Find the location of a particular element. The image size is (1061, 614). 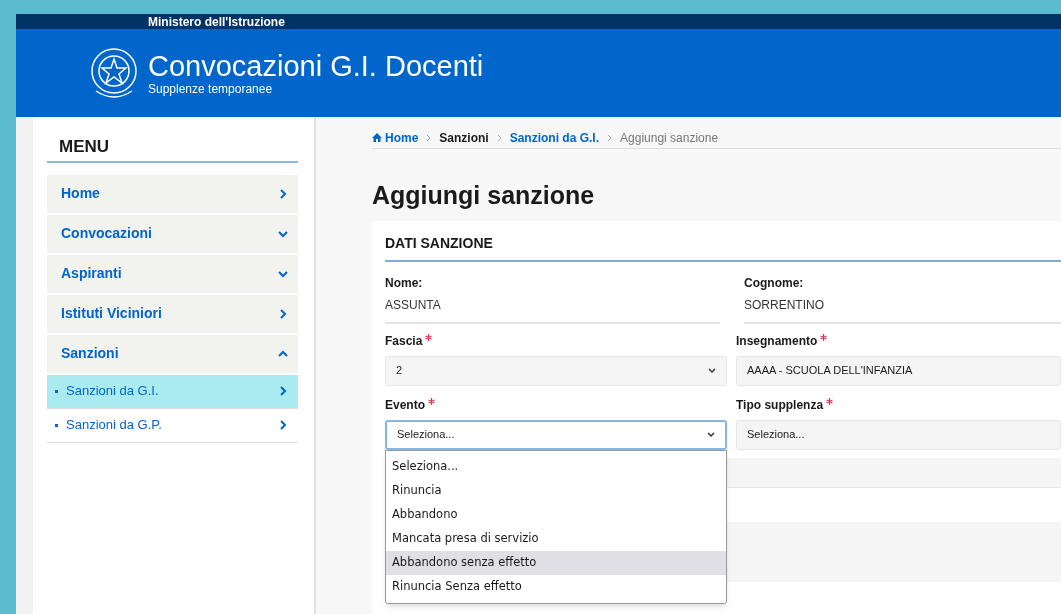

dropdown-option: Rinuncia Senza effetto is located at coordinates (556, 586).